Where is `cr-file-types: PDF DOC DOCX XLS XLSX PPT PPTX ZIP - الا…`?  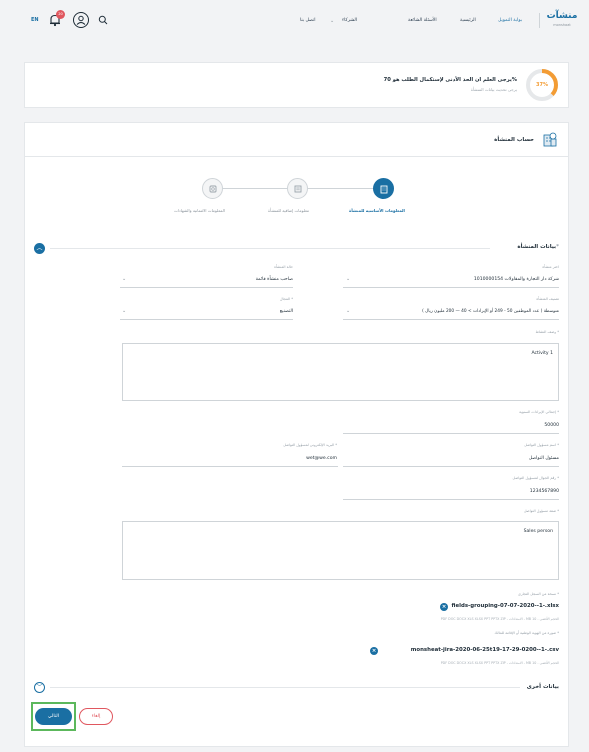
cr-file-types: PDF DOC DOCX XLS XLSX PPT PPTX ZIP - الا… is located at coordinates (499, 619).